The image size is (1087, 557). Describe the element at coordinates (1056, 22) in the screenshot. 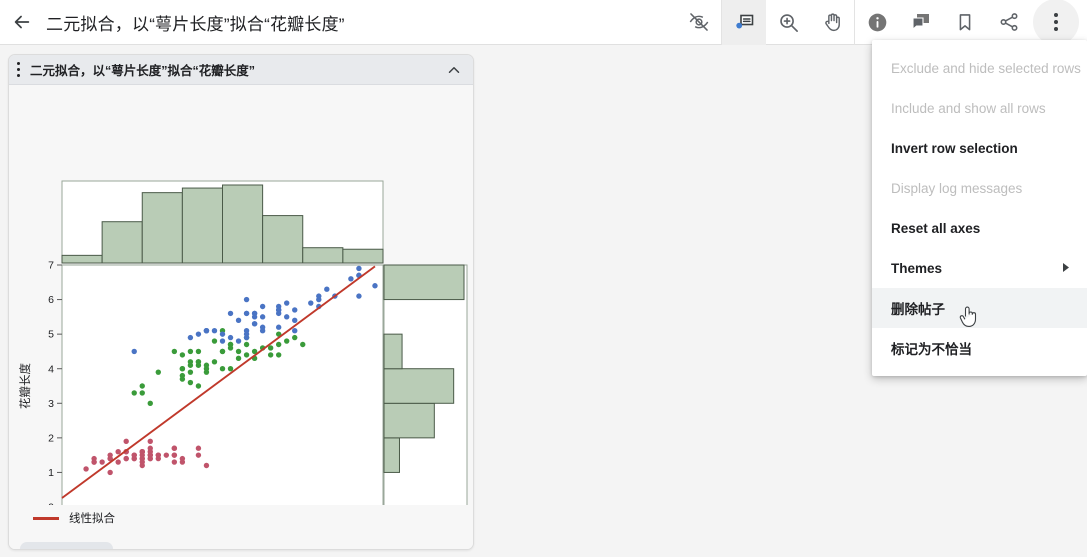

I see `more-icon` at that location.